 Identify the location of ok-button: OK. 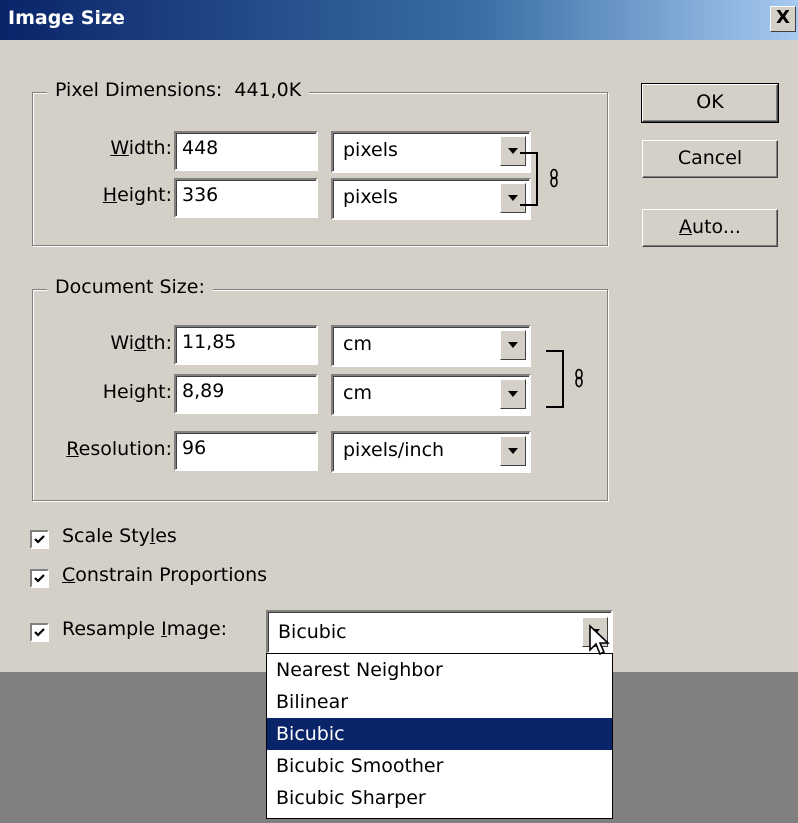
(710, 103).